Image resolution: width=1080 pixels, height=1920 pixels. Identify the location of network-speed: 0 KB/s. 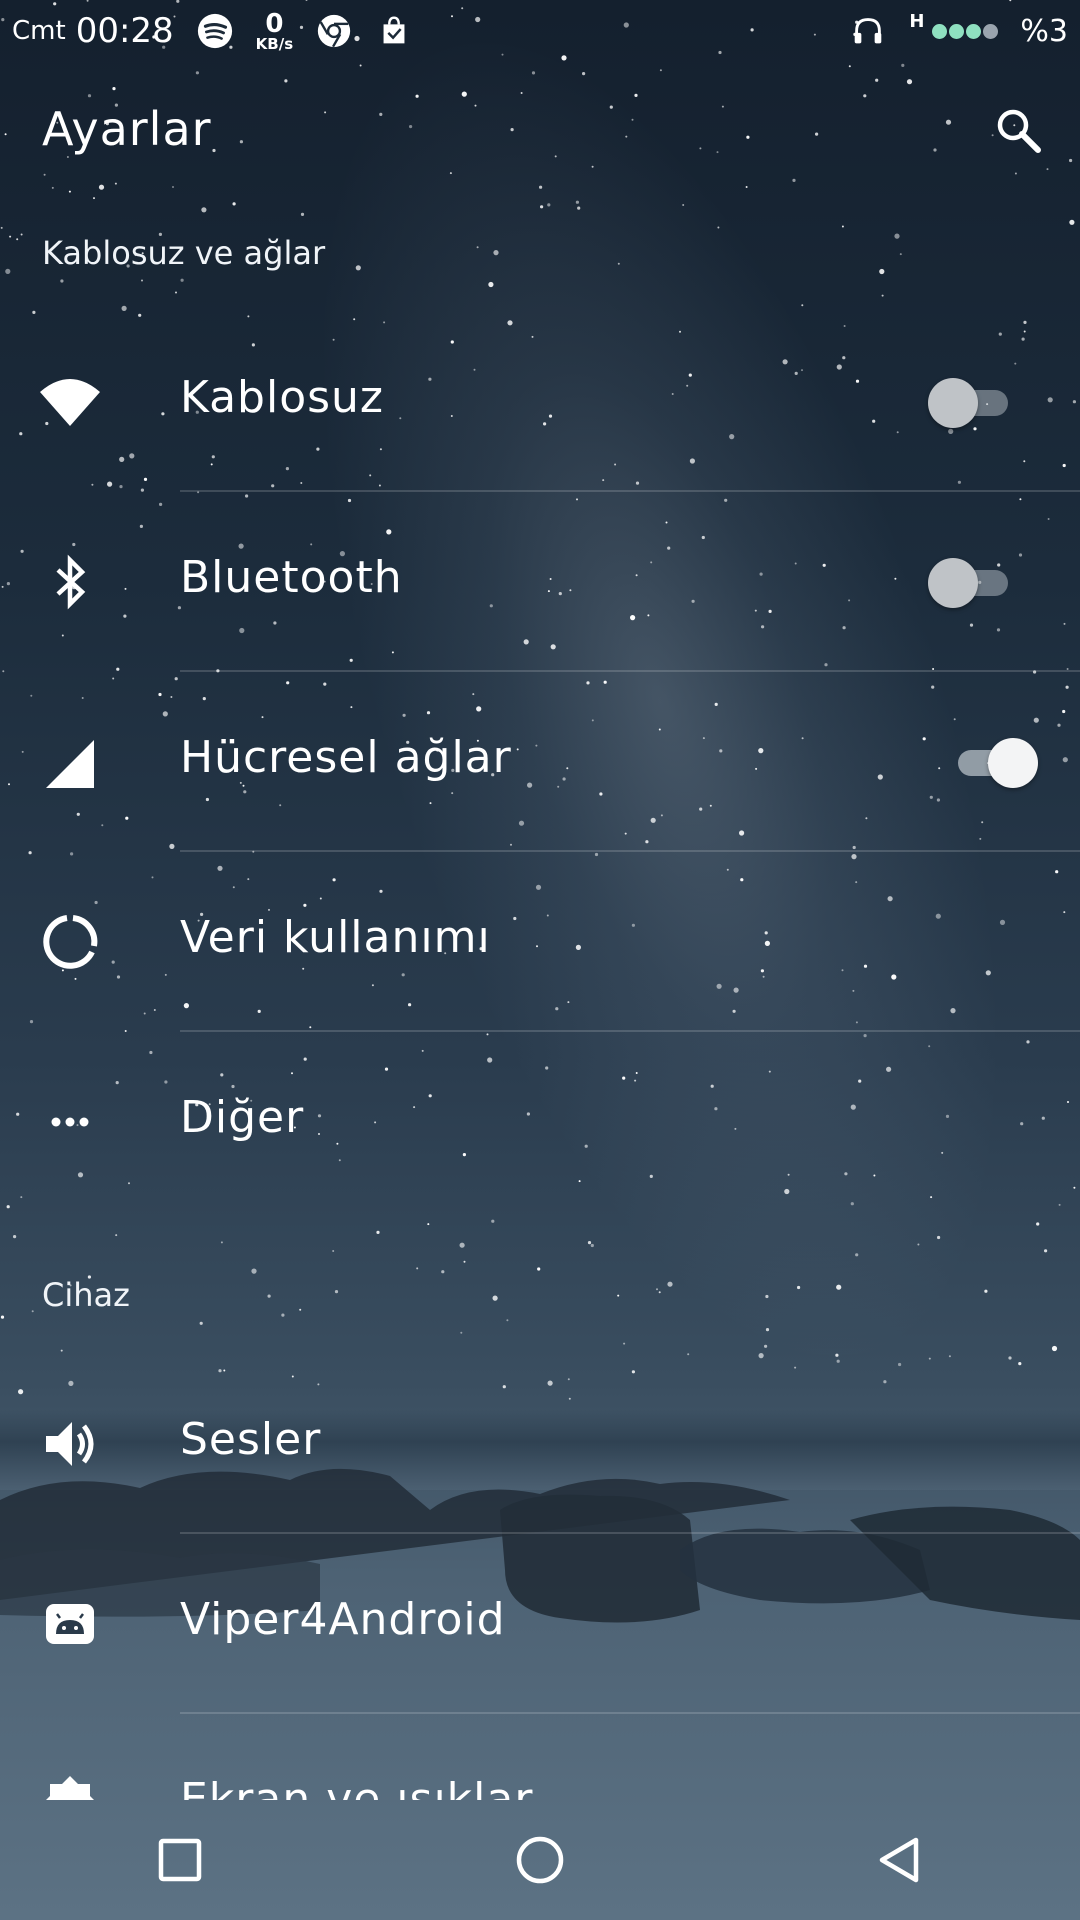
(274, 31).